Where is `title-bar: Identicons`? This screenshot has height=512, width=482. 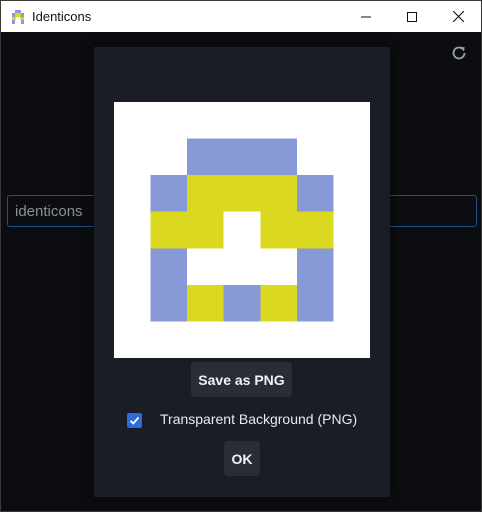
title-bar: Identicons is located at coordinates (241, 16).